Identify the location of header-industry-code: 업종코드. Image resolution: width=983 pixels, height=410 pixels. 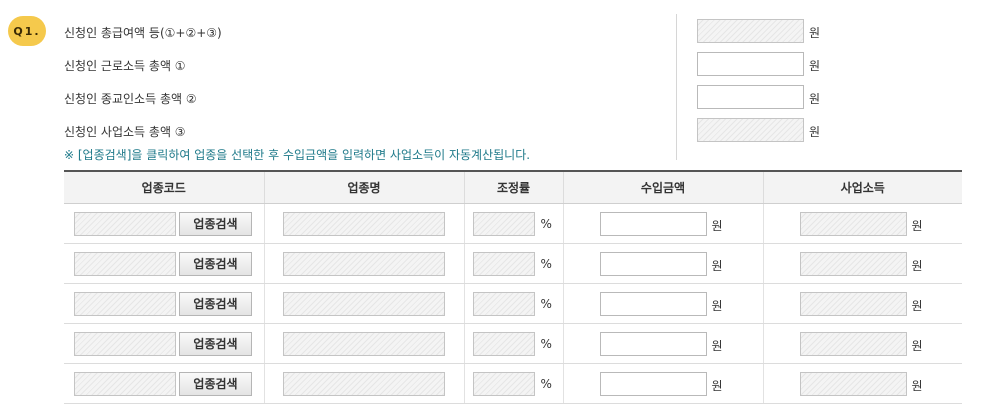
(164, 187).